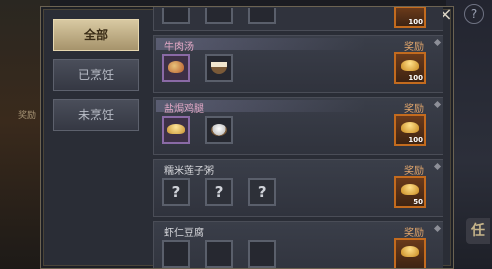 This screenshot has width=492, height=269. Describe the element at coordinates (179, 47) in the screenshot. I see `recipe-title: 牛肉汤` at that location.